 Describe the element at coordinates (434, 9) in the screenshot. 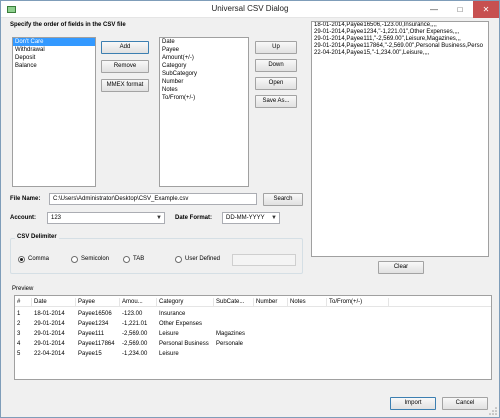

I see `minimize-button: —` at that location.